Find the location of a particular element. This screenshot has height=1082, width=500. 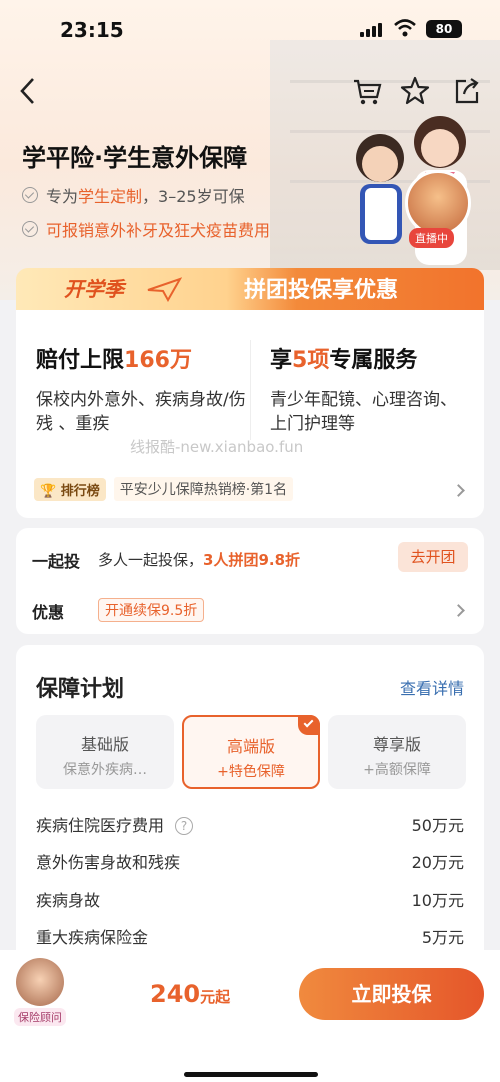

signal-icon is located at coordinates (373, 30).